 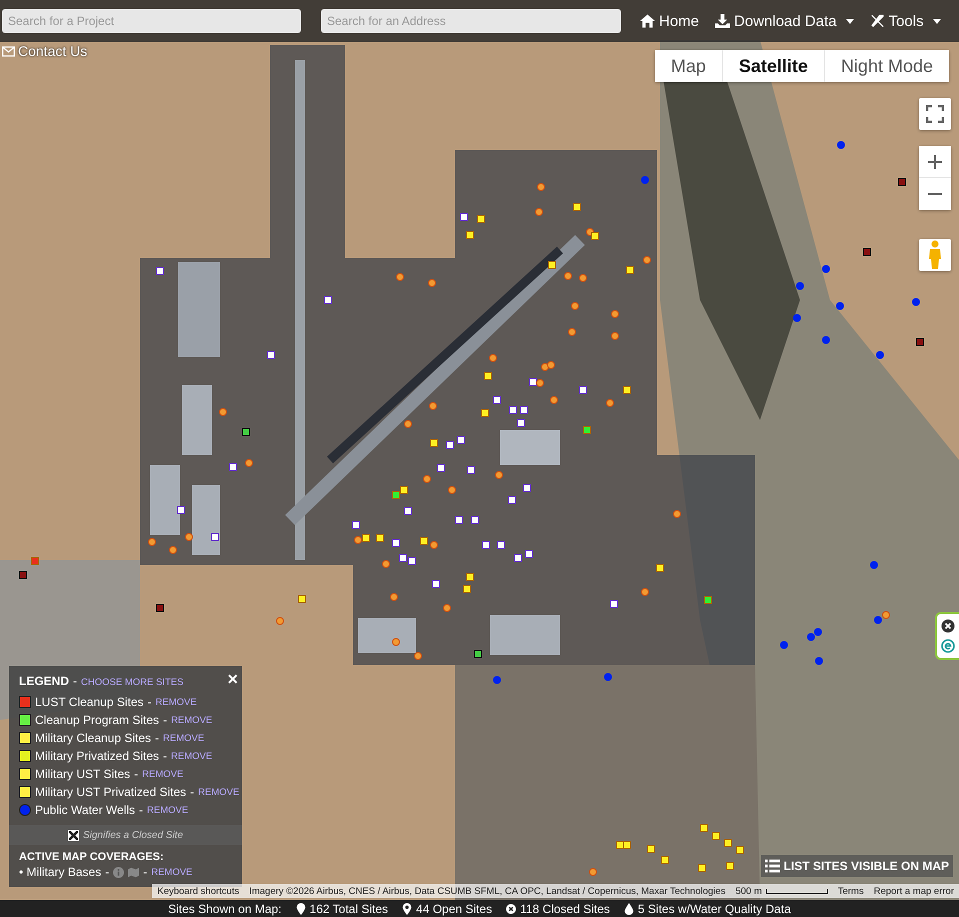 What do you see at coordinates (905, 21) in the screenshot?
I see `nav-menu-button: Tools` at bounding box center [905, 21].